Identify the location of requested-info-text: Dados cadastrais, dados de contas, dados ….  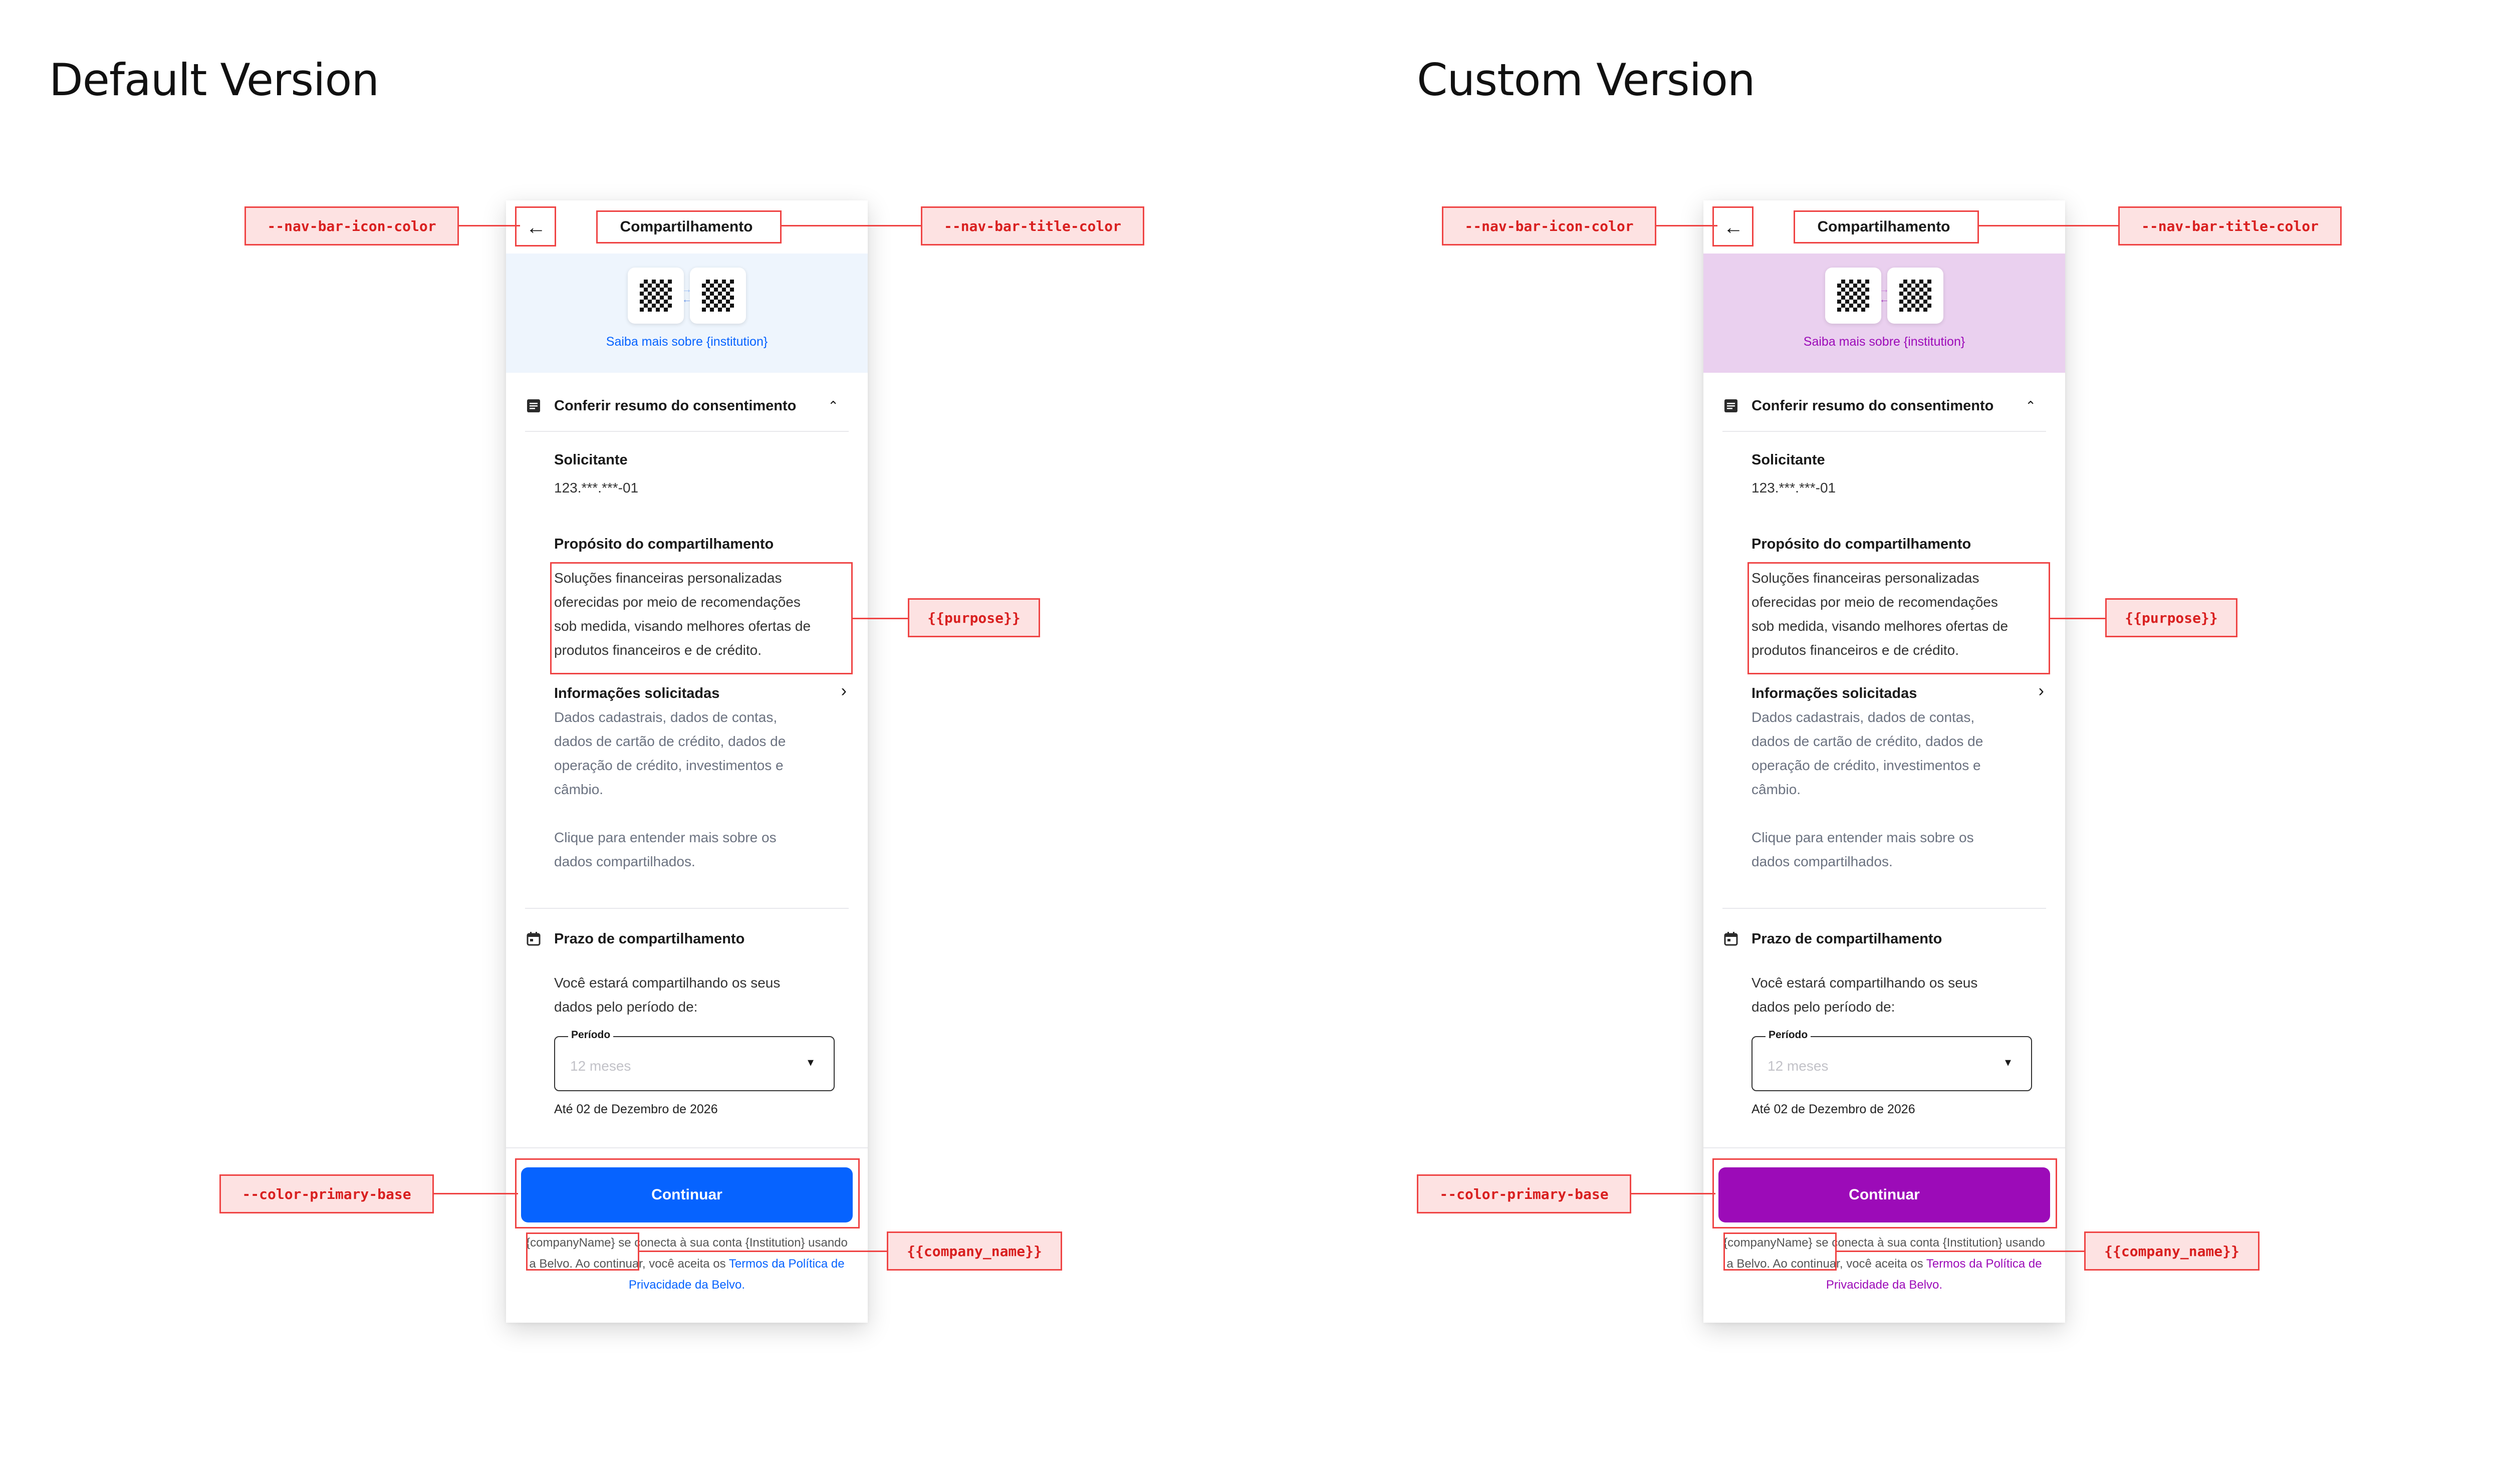
(694, 753).